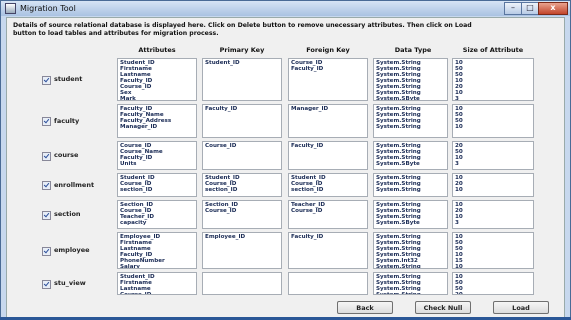  Describe the element at coordinates (46, 80) in the screenshot. I see `table-checkbox-student` at that location.